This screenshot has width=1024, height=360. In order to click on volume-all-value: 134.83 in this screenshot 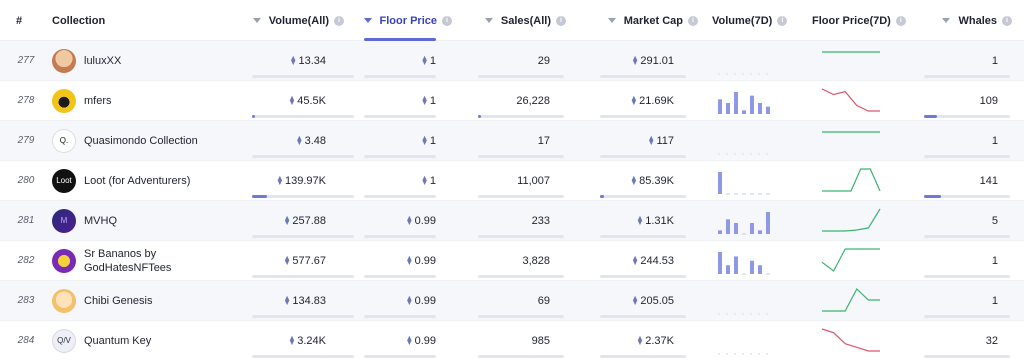, I will do `click(309, 300)`.